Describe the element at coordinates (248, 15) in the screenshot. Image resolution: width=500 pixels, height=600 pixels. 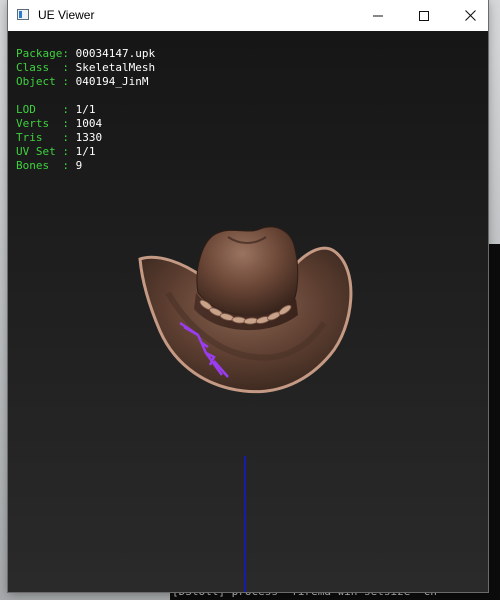
I see `title-bar: UE Viewer` at that location.